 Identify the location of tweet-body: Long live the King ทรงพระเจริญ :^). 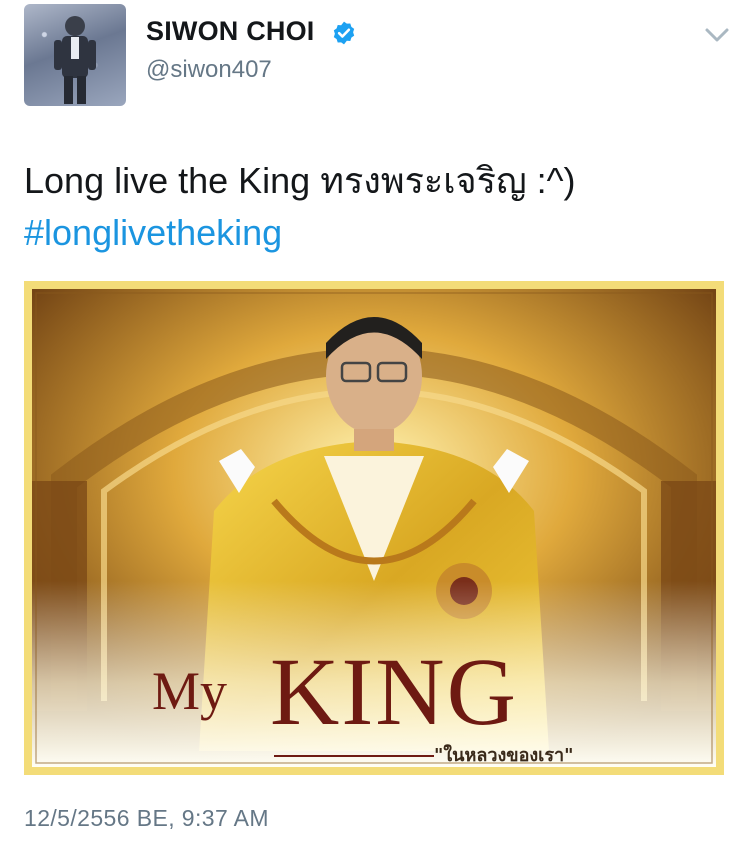
(300, 180).